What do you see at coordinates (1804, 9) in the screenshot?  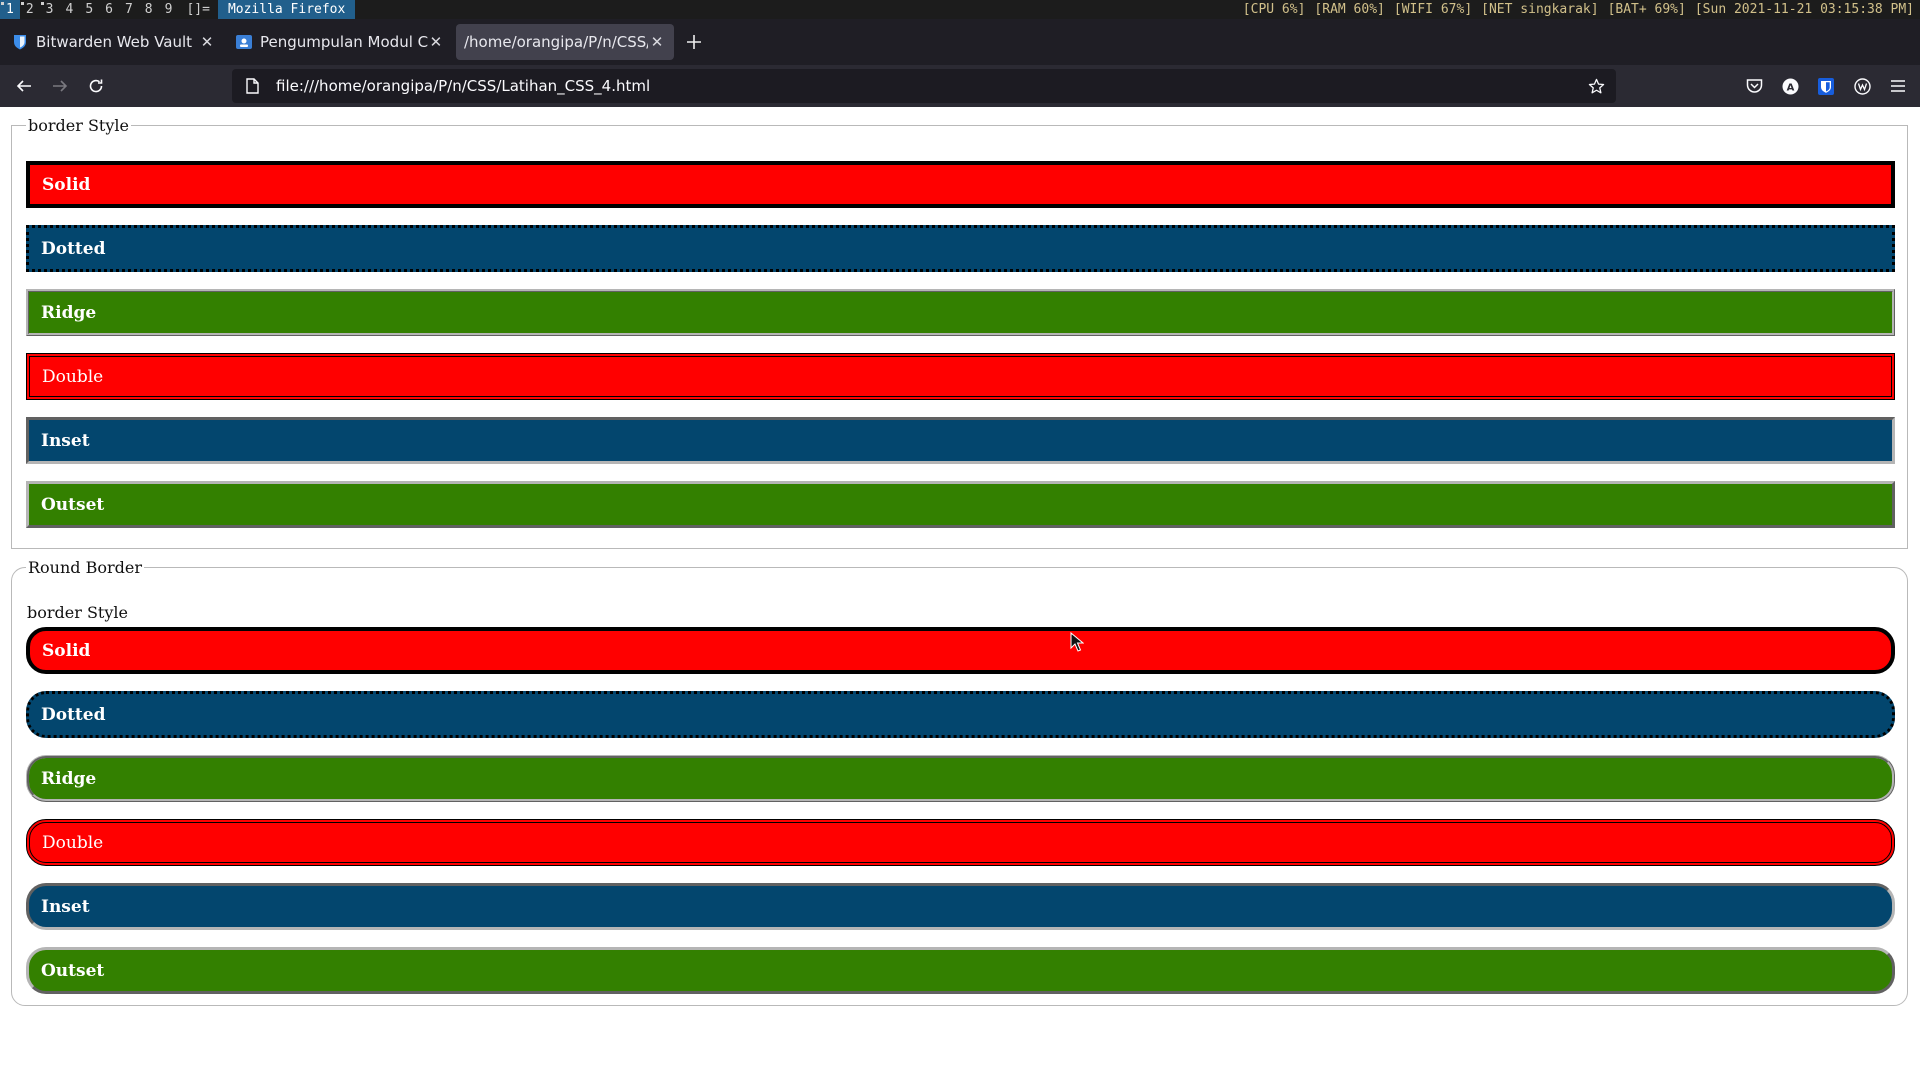 I see `clock: [Sun 2021-11-21 03:15:38 PM]` at bounding box center [1804, 9].